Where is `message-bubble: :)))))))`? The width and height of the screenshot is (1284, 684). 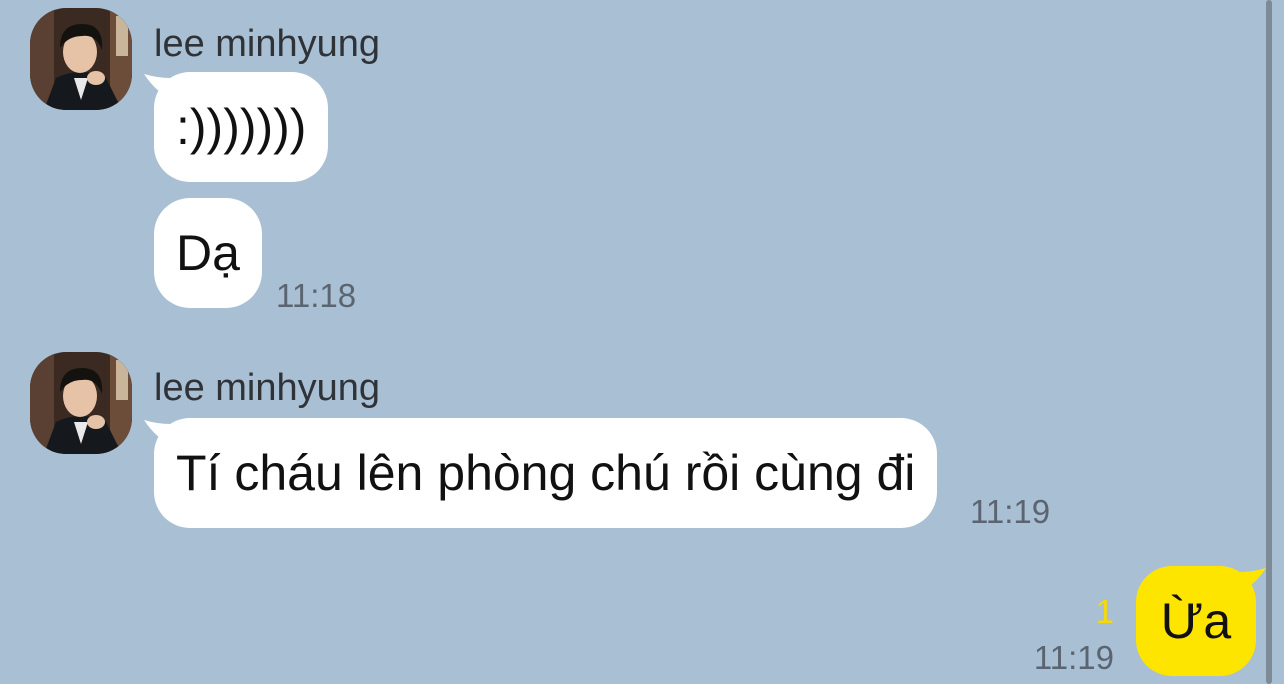
message-bubble: :))))))) is located at coordinates (241, 127).